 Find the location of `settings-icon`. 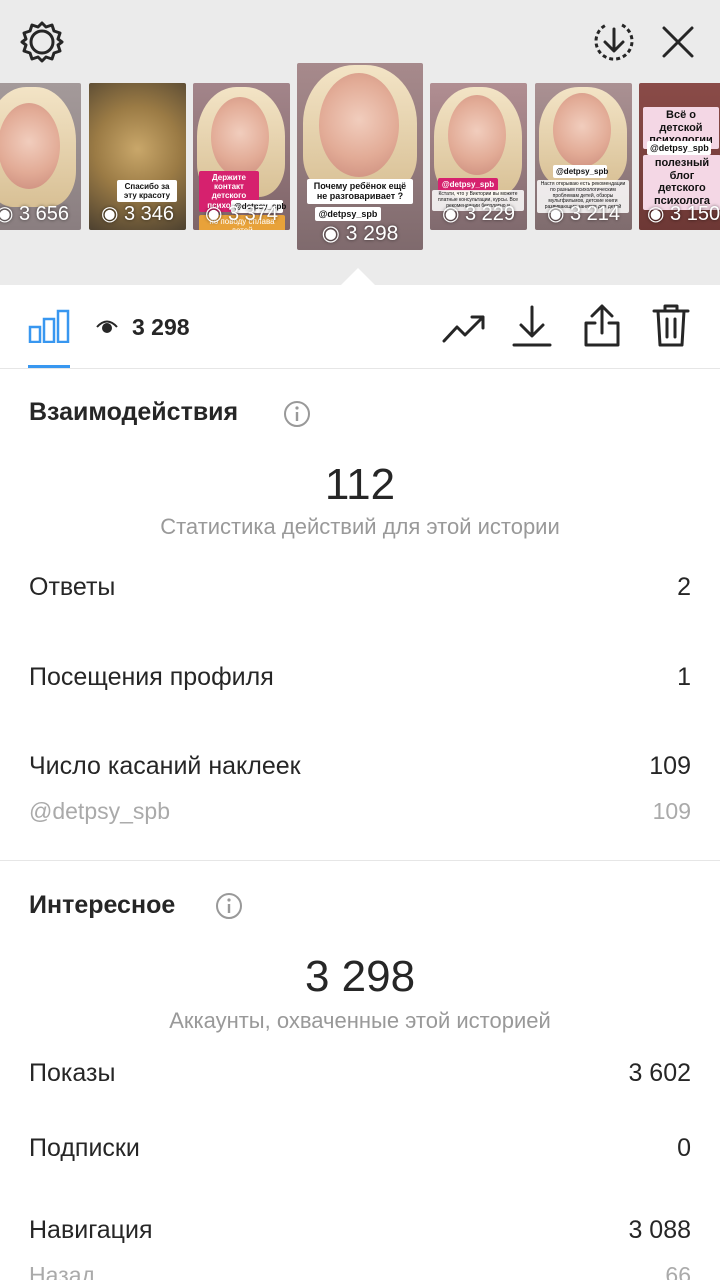

settings-icon is located at coordinates (42, 42).